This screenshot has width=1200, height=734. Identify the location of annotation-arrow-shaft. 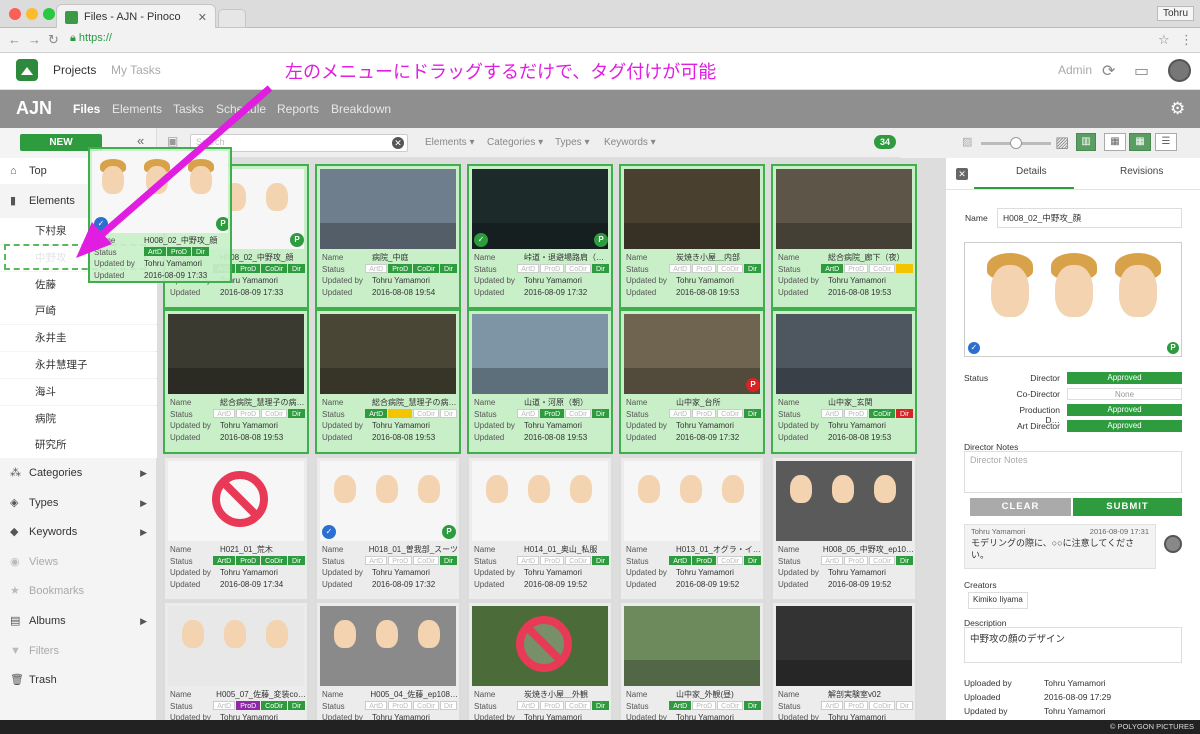
(185, 162).